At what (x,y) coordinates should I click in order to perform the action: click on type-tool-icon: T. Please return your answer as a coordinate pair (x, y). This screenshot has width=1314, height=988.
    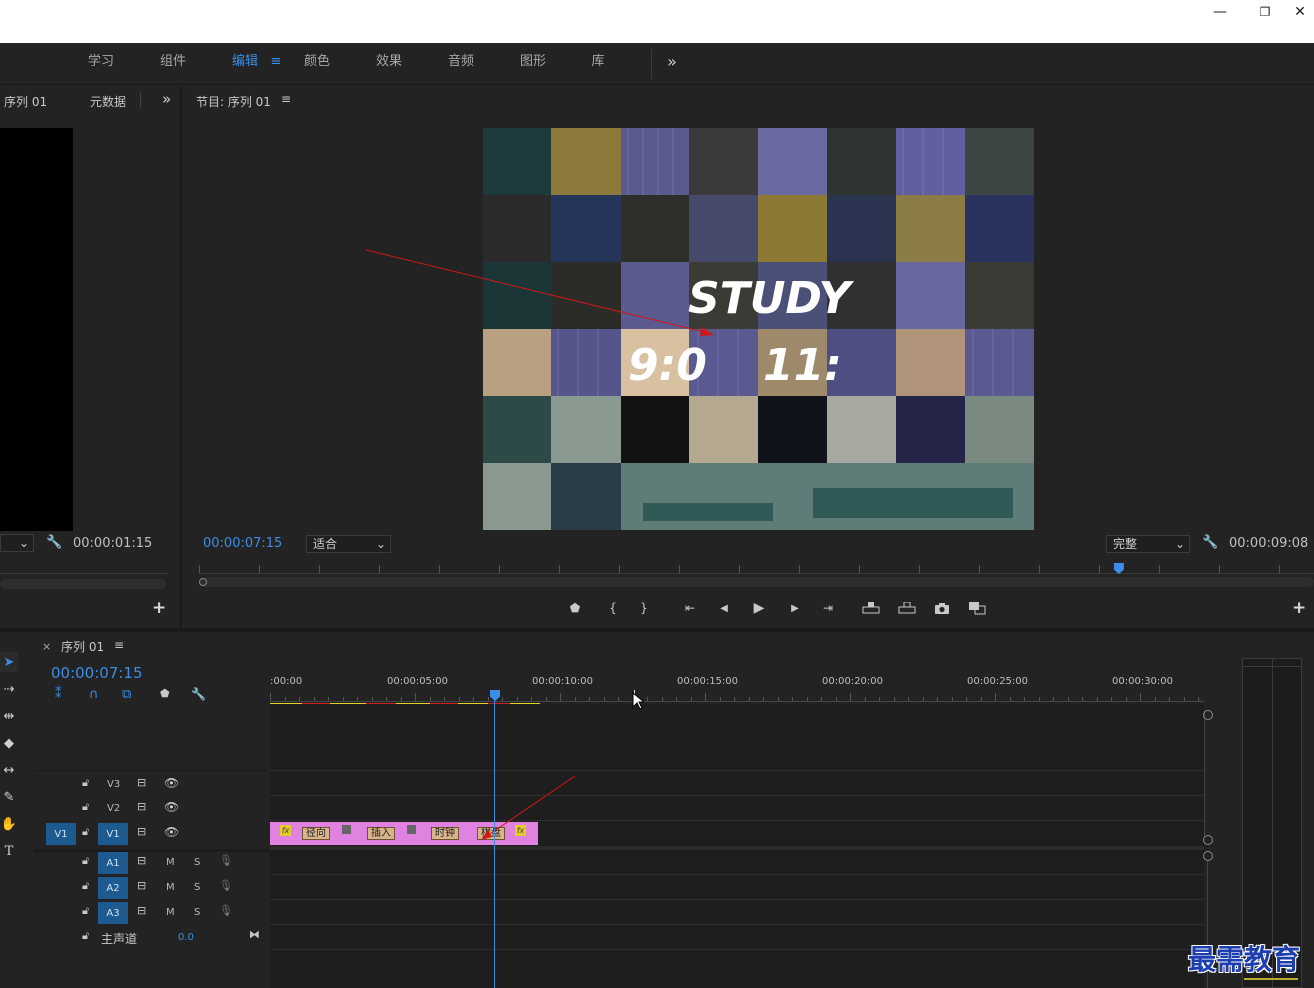
    Looking at the image, I should click on (9, 851).